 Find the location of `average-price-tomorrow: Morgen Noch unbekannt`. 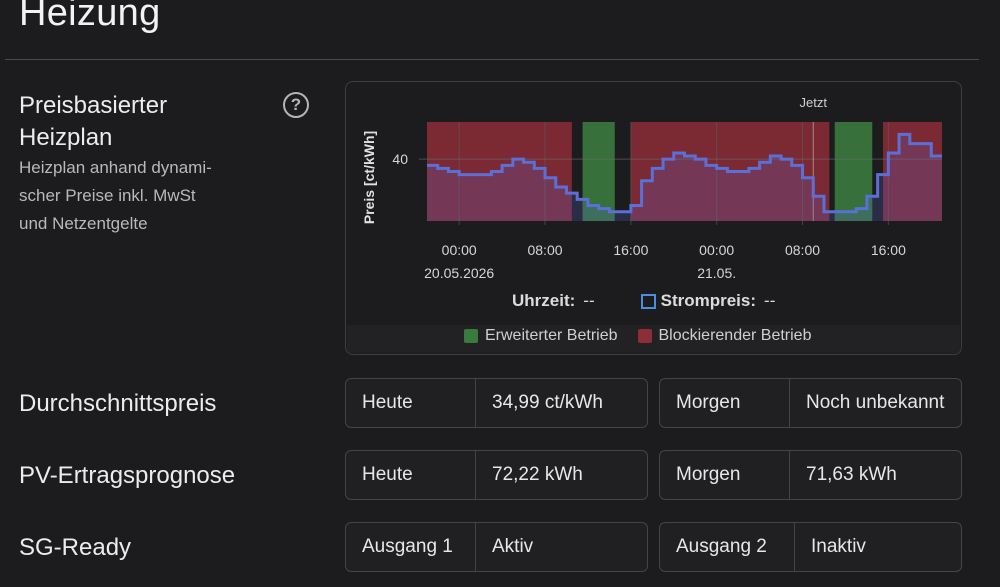

average-price-tomorrow: Morgen Noch unbekannt is located at coordinates (810, 403).